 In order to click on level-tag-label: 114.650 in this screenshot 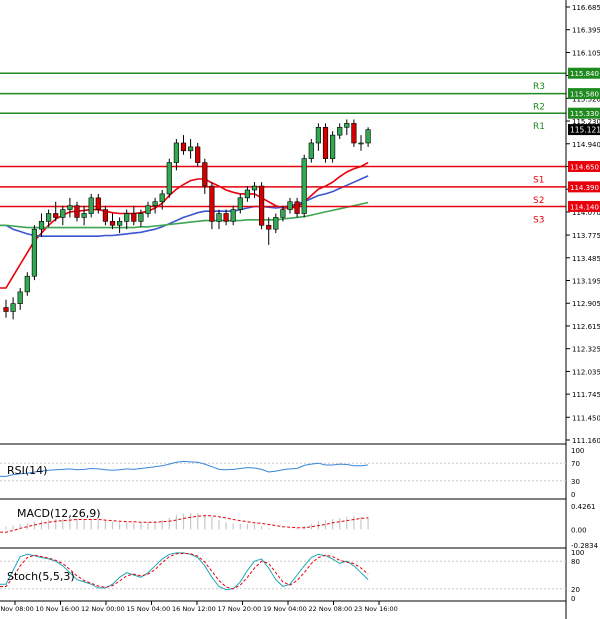, I will do `click(584, 167)`.